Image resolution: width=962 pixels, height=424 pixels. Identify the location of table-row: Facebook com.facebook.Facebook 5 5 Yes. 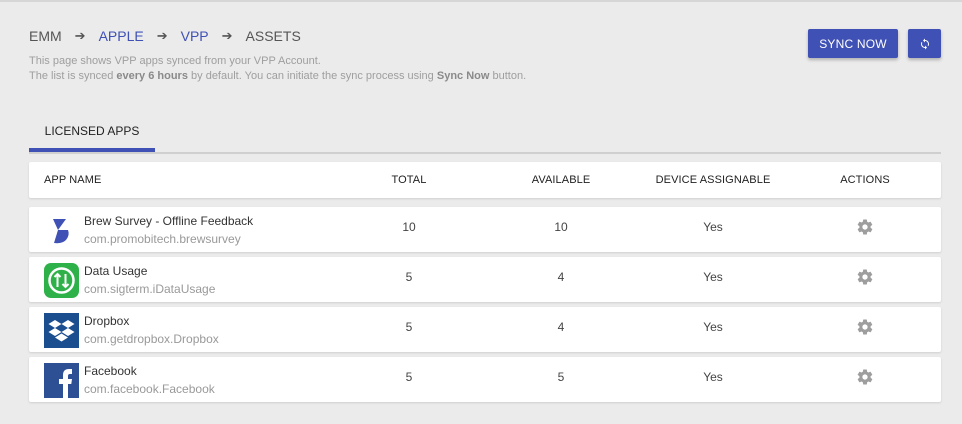
(485, 379).